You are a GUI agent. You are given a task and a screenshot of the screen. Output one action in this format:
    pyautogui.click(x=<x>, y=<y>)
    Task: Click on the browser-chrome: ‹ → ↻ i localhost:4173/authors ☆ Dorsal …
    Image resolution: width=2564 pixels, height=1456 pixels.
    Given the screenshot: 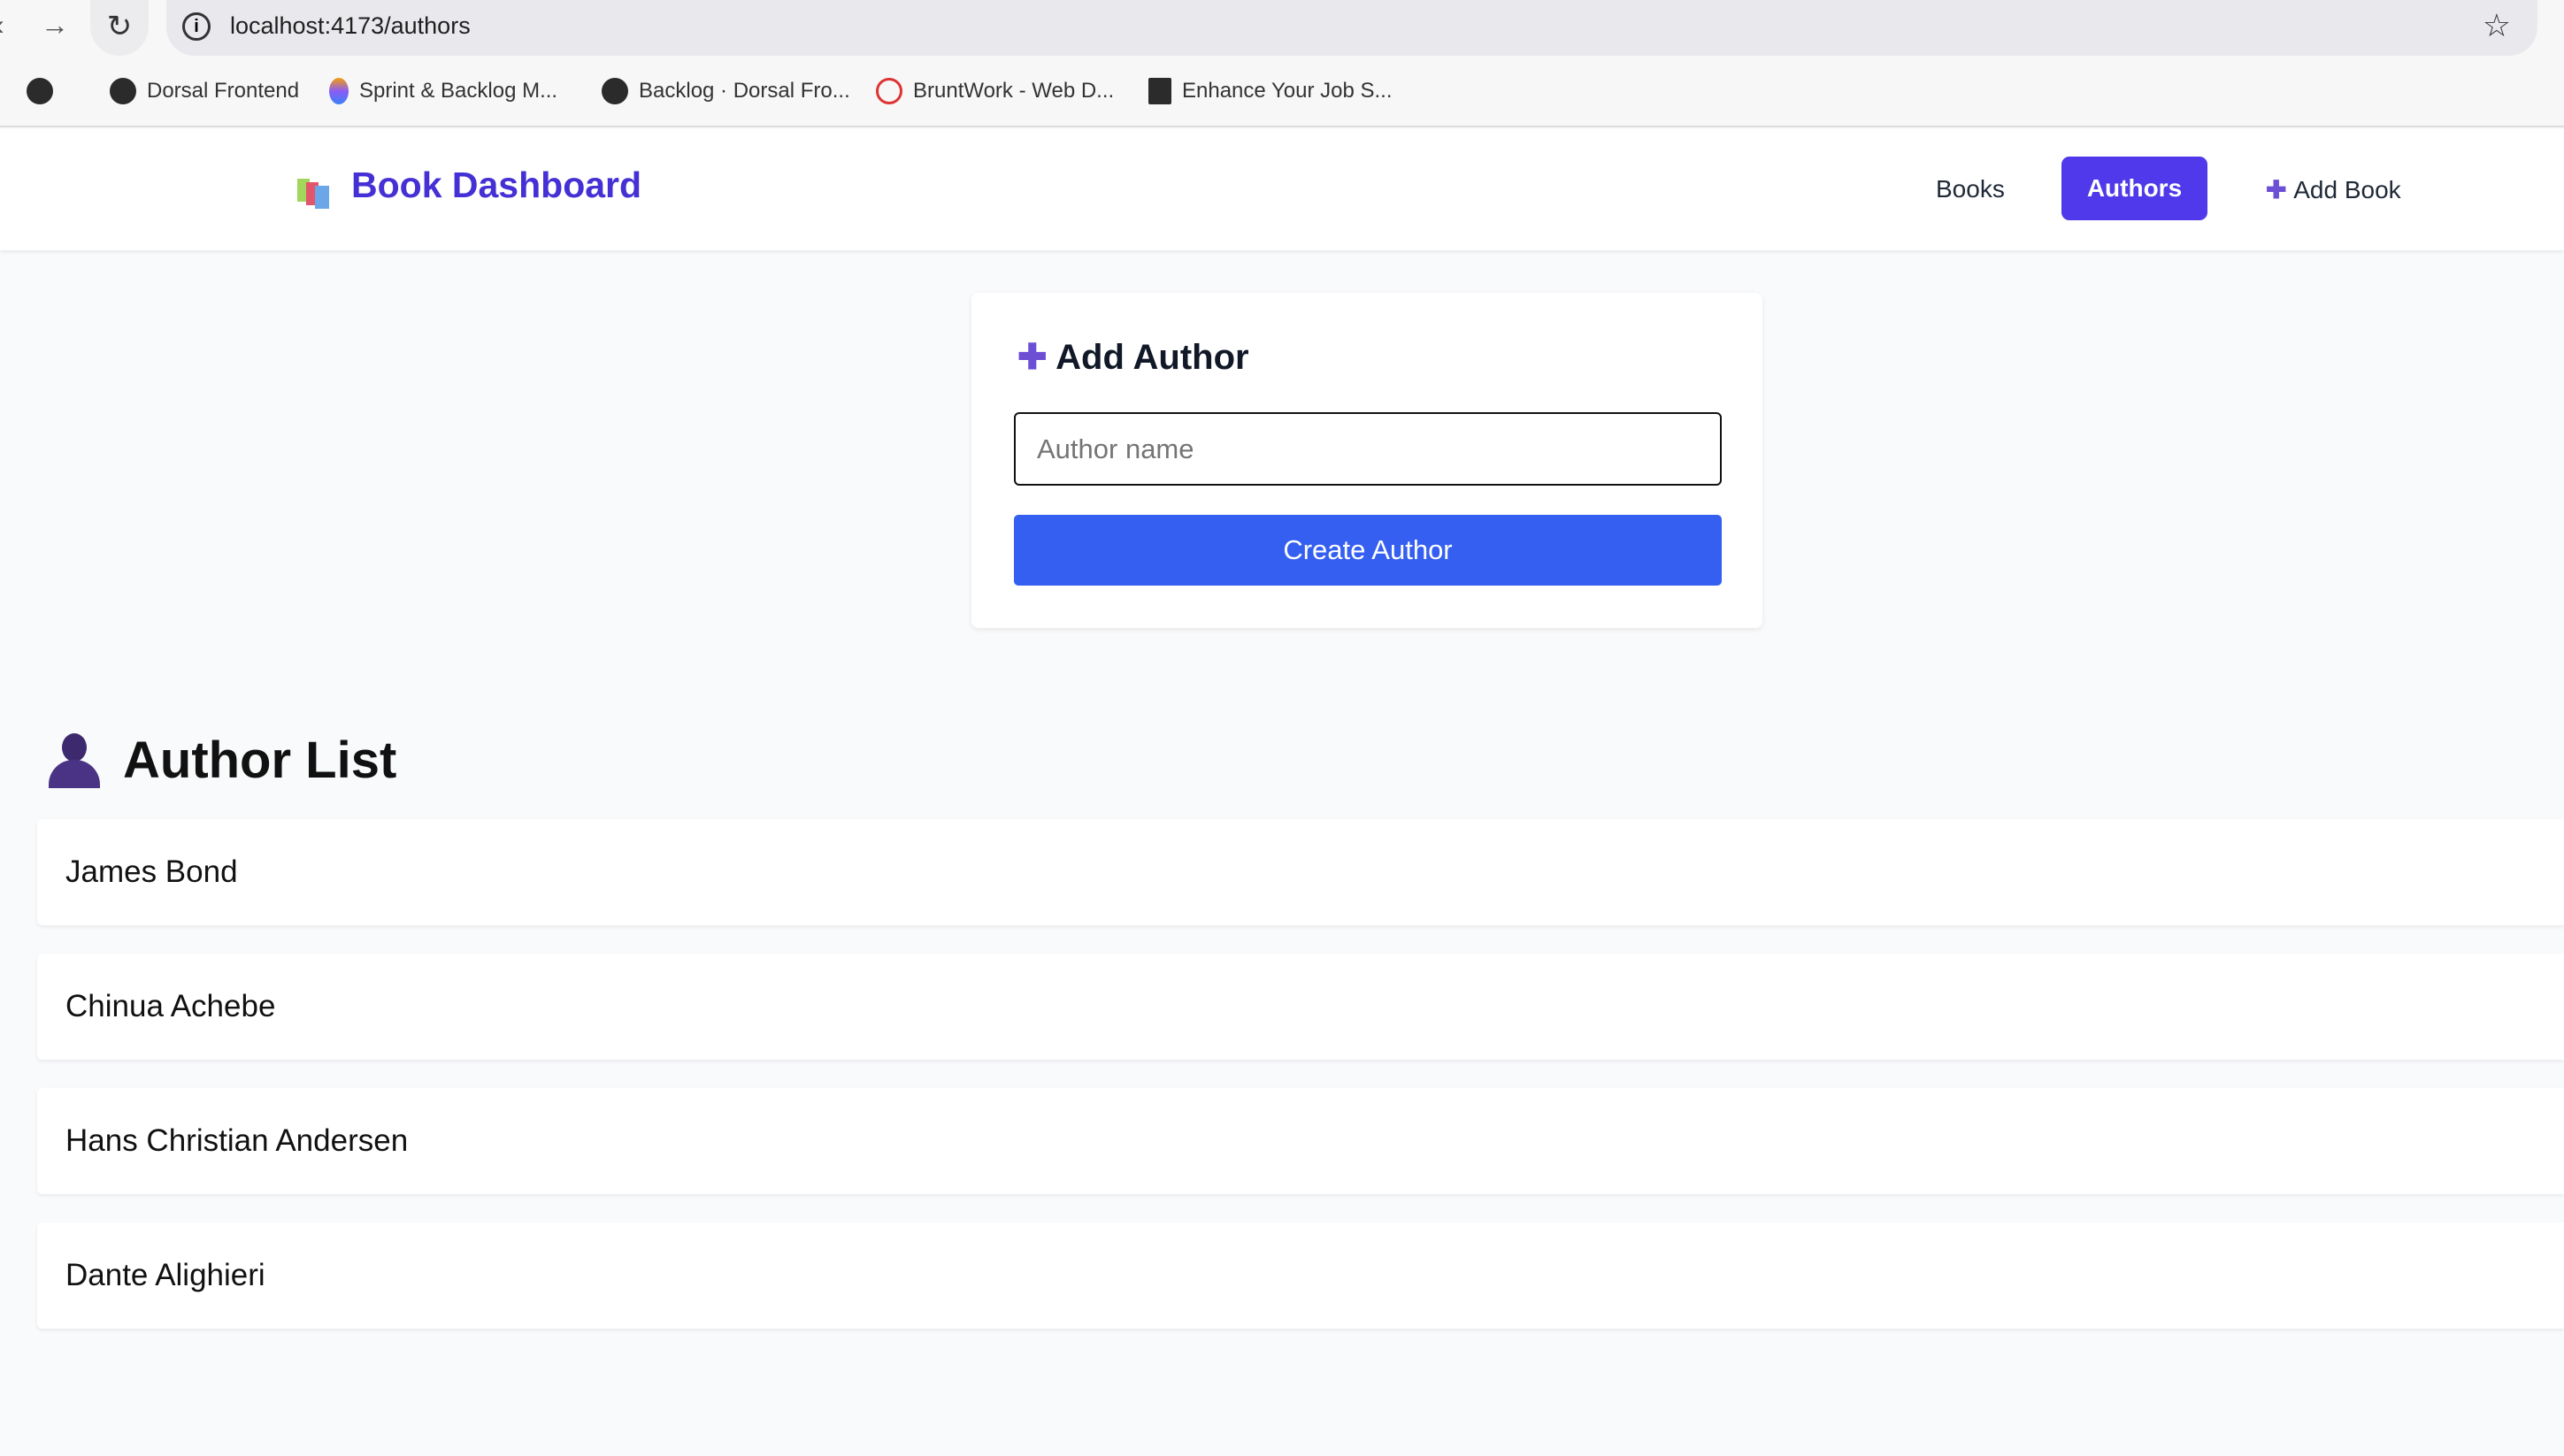 What is the action you would take?
    pyautogui.click(x=1282, y=63)
    